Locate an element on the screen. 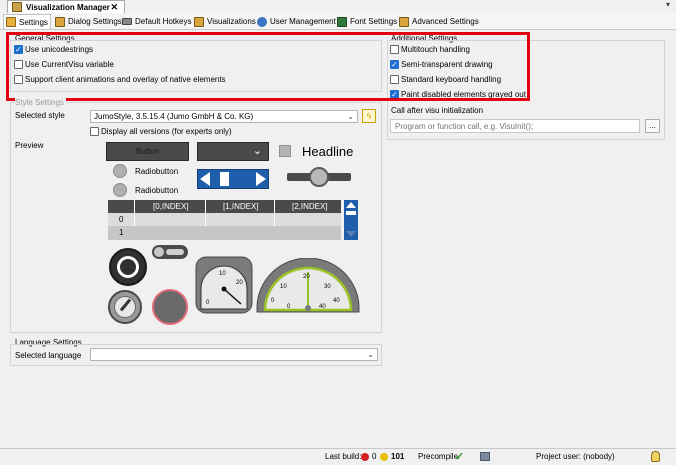 Image resolution: width=676 pixels, height=465 pixels. precompile-label: Precompile is located at coordinates (438, 456).